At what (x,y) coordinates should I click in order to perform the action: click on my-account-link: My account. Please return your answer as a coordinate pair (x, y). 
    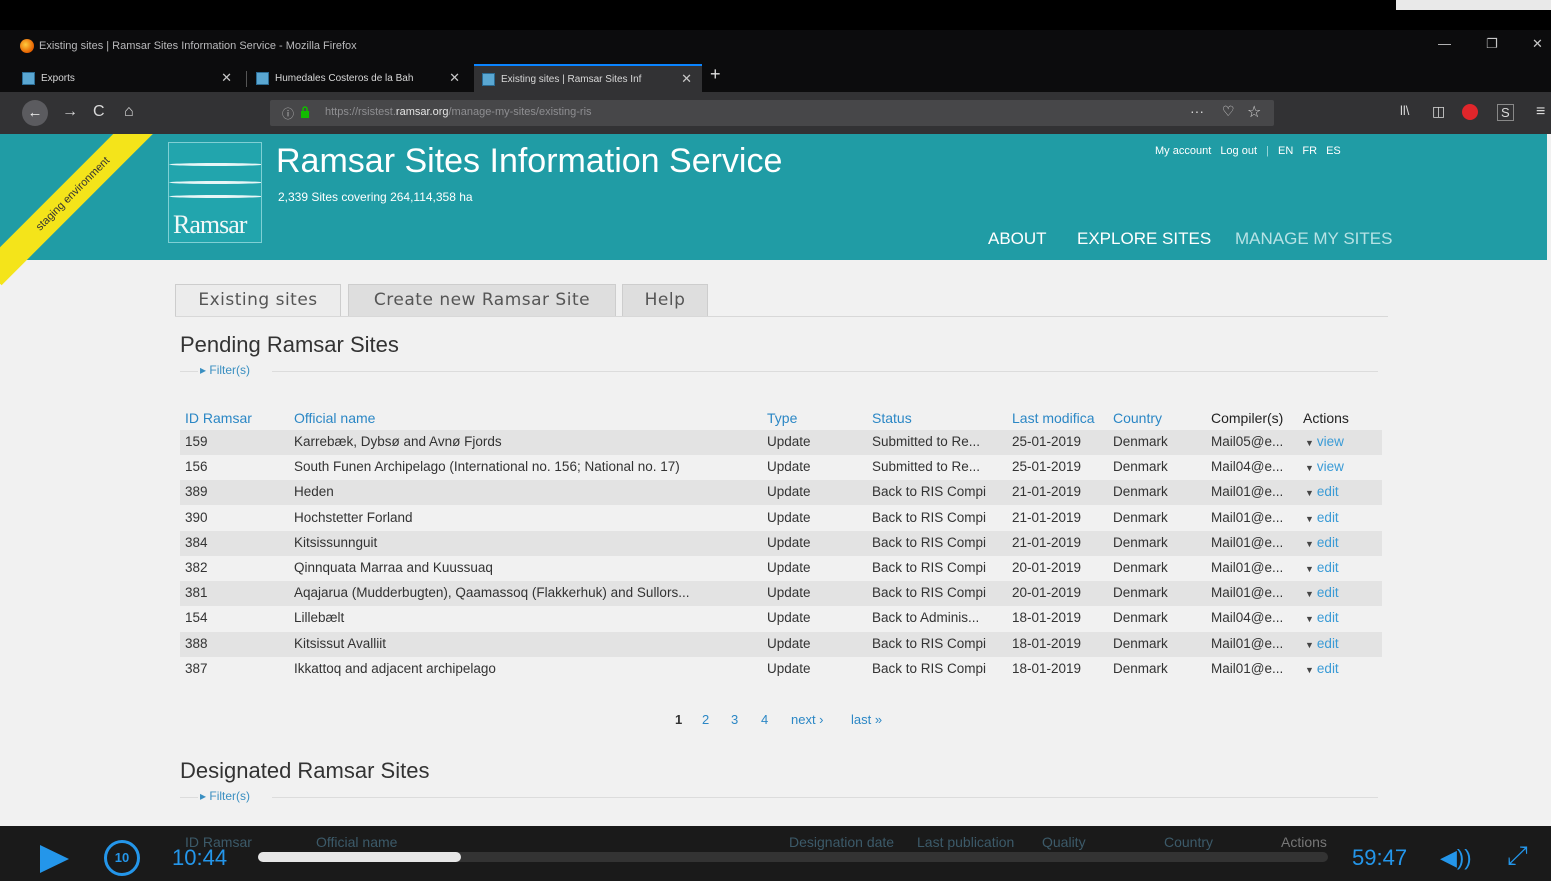
    Looking at the image, I should click on (1183, 151).